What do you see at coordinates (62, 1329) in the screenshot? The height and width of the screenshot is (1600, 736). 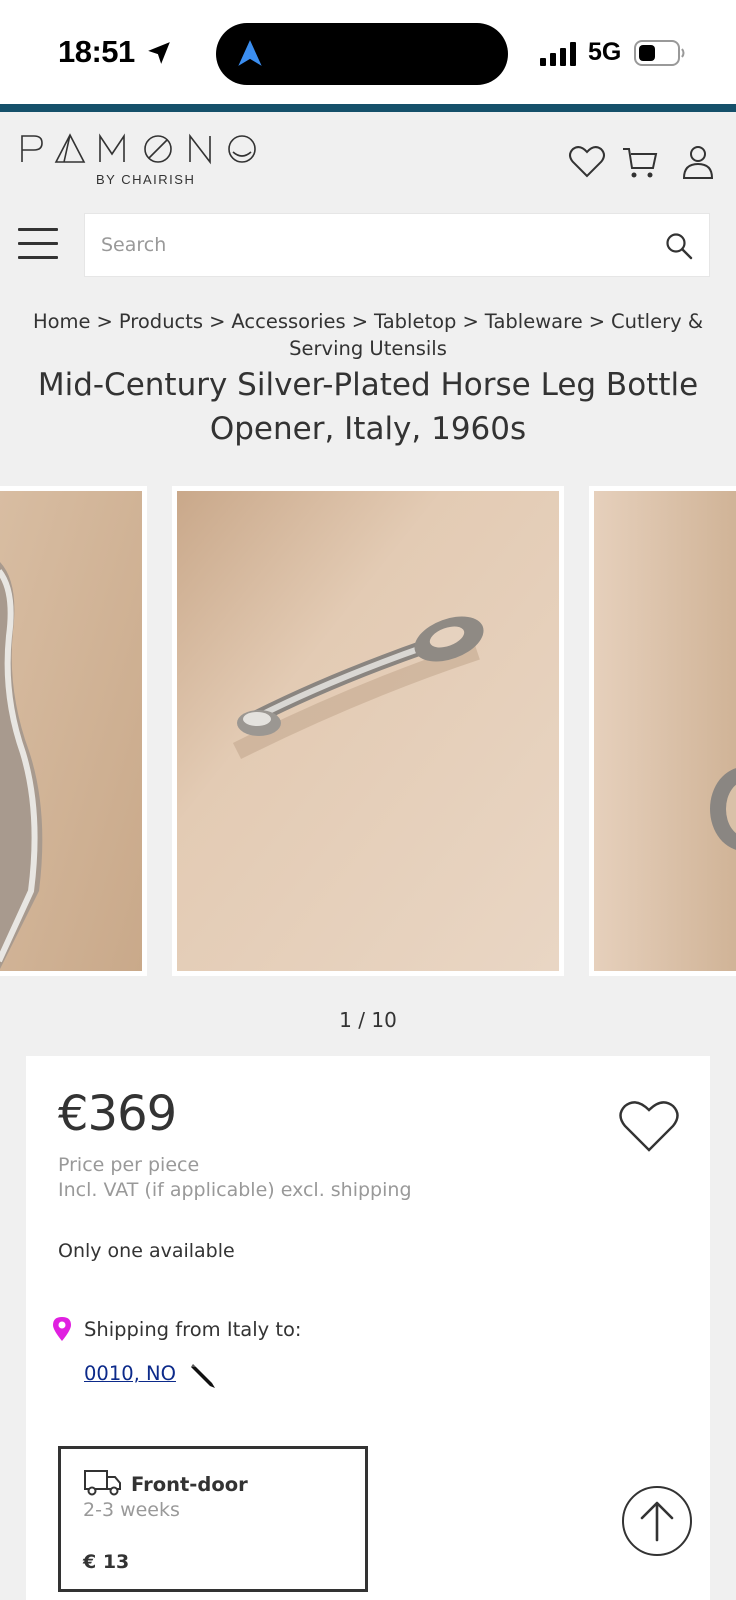 I see `location-pin-icon` at bounding box center [62, 1329].